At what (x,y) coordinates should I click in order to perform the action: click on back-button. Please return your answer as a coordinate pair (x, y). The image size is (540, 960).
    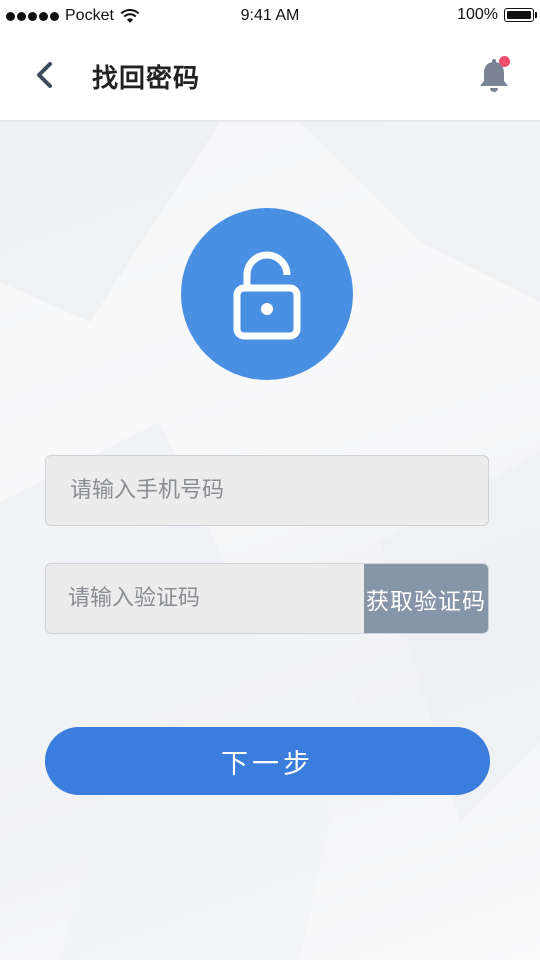
    Looking at the image, I should click on (46, 76).